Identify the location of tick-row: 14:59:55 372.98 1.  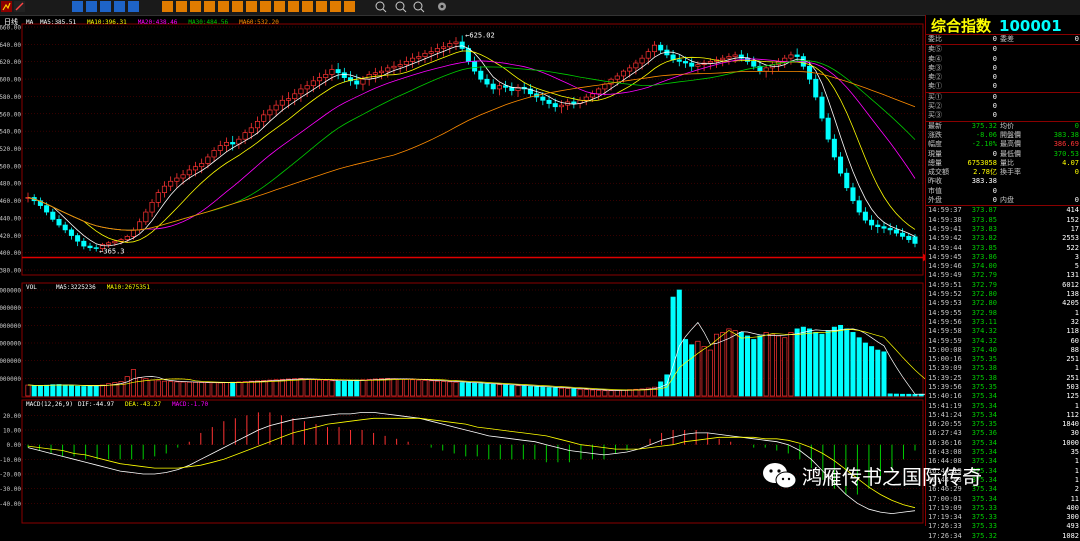
(1003, 313).